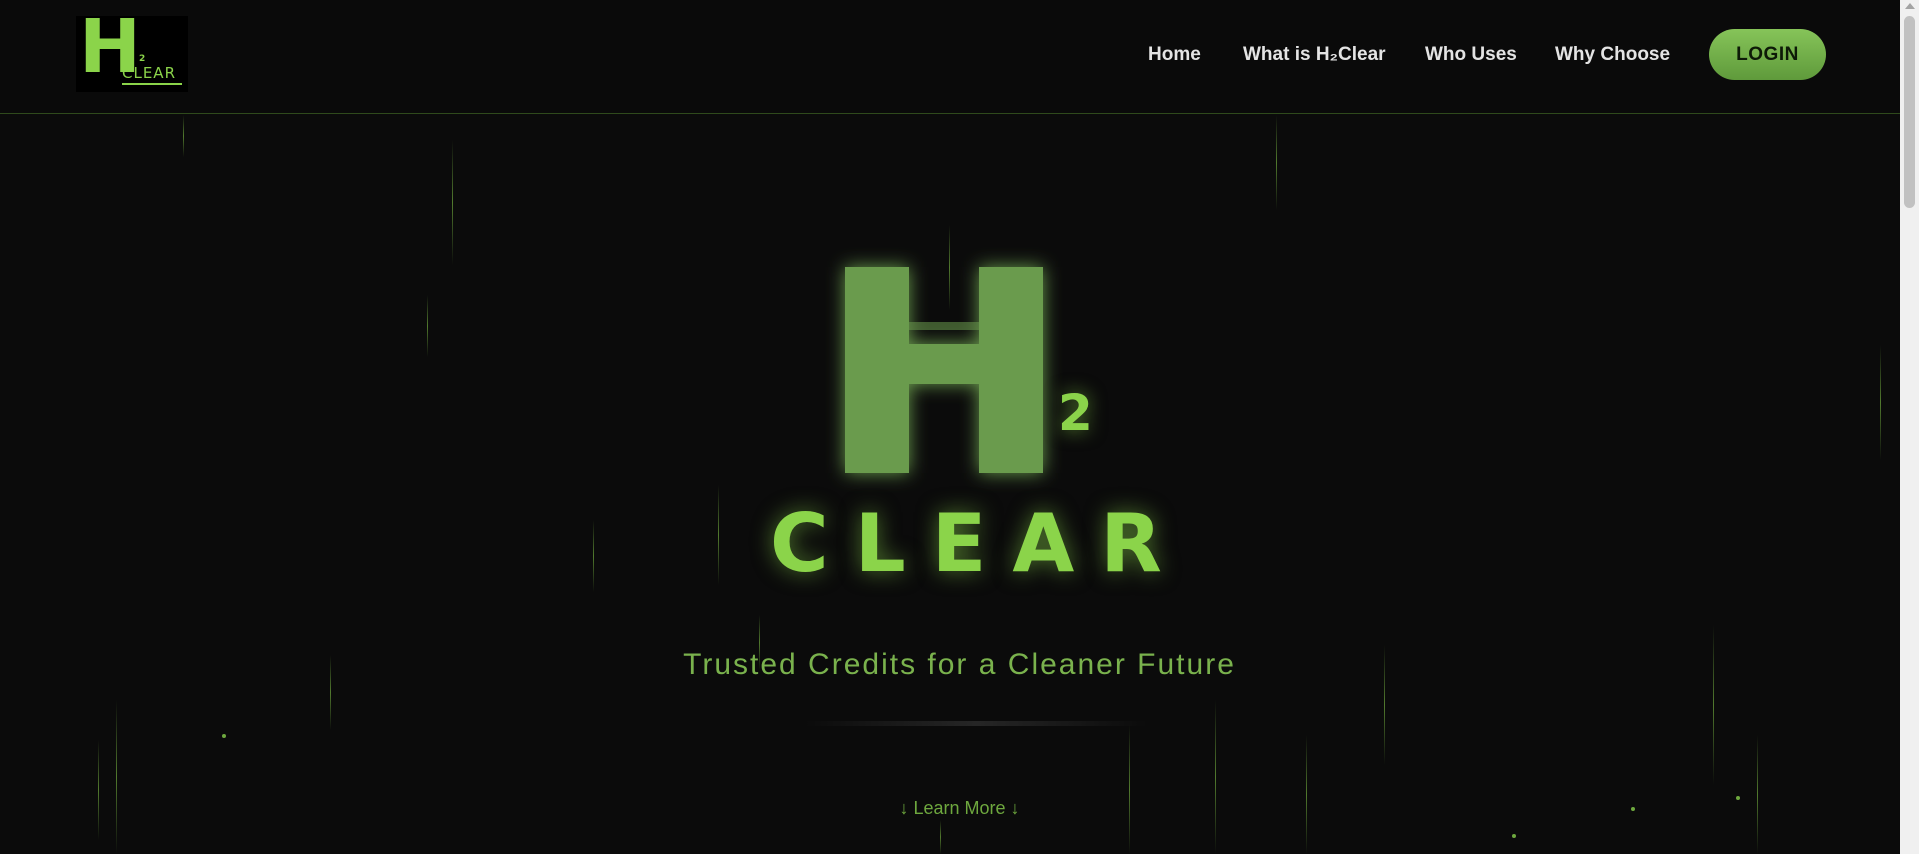  What do you see at coordinates (950, 808) in the screenshot?
I see `learn-more-link: ↓ Learn More ↓` at bounding box center [950, 808].